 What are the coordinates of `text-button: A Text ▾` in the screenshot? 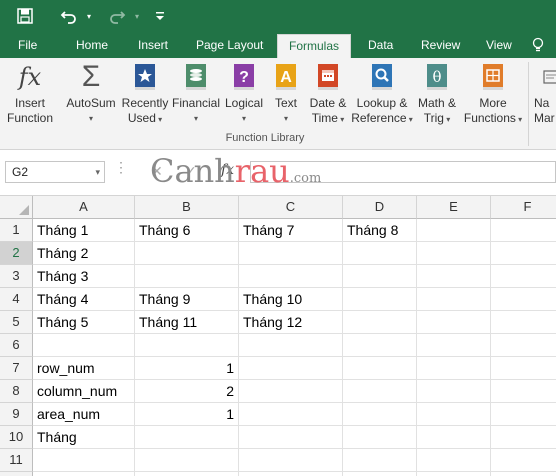 It's located at (286, 98).